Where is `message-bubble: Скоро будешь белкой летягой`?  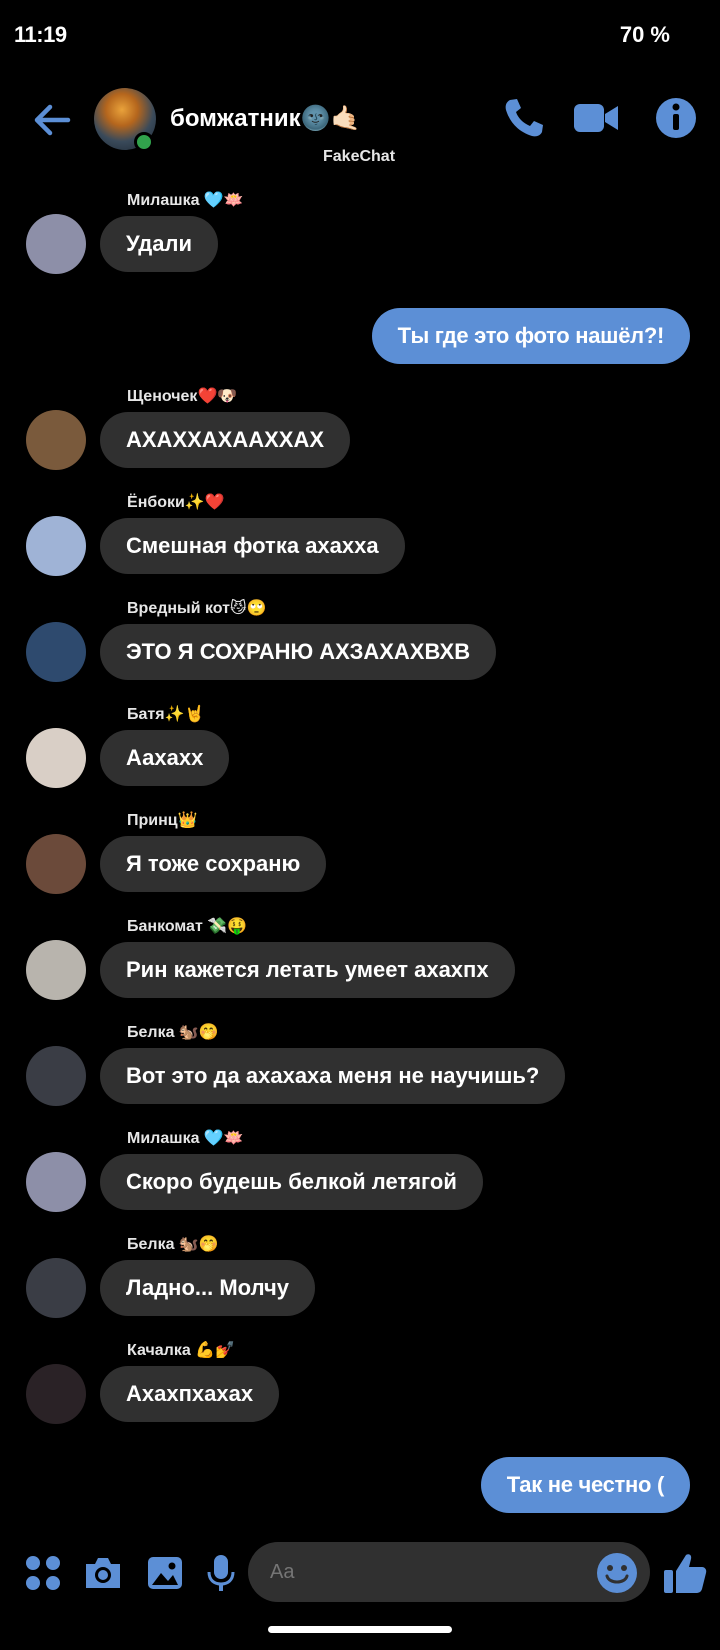
message-bubble: Скоро будешь белкой летягой is located at coordinates (291, 1182).